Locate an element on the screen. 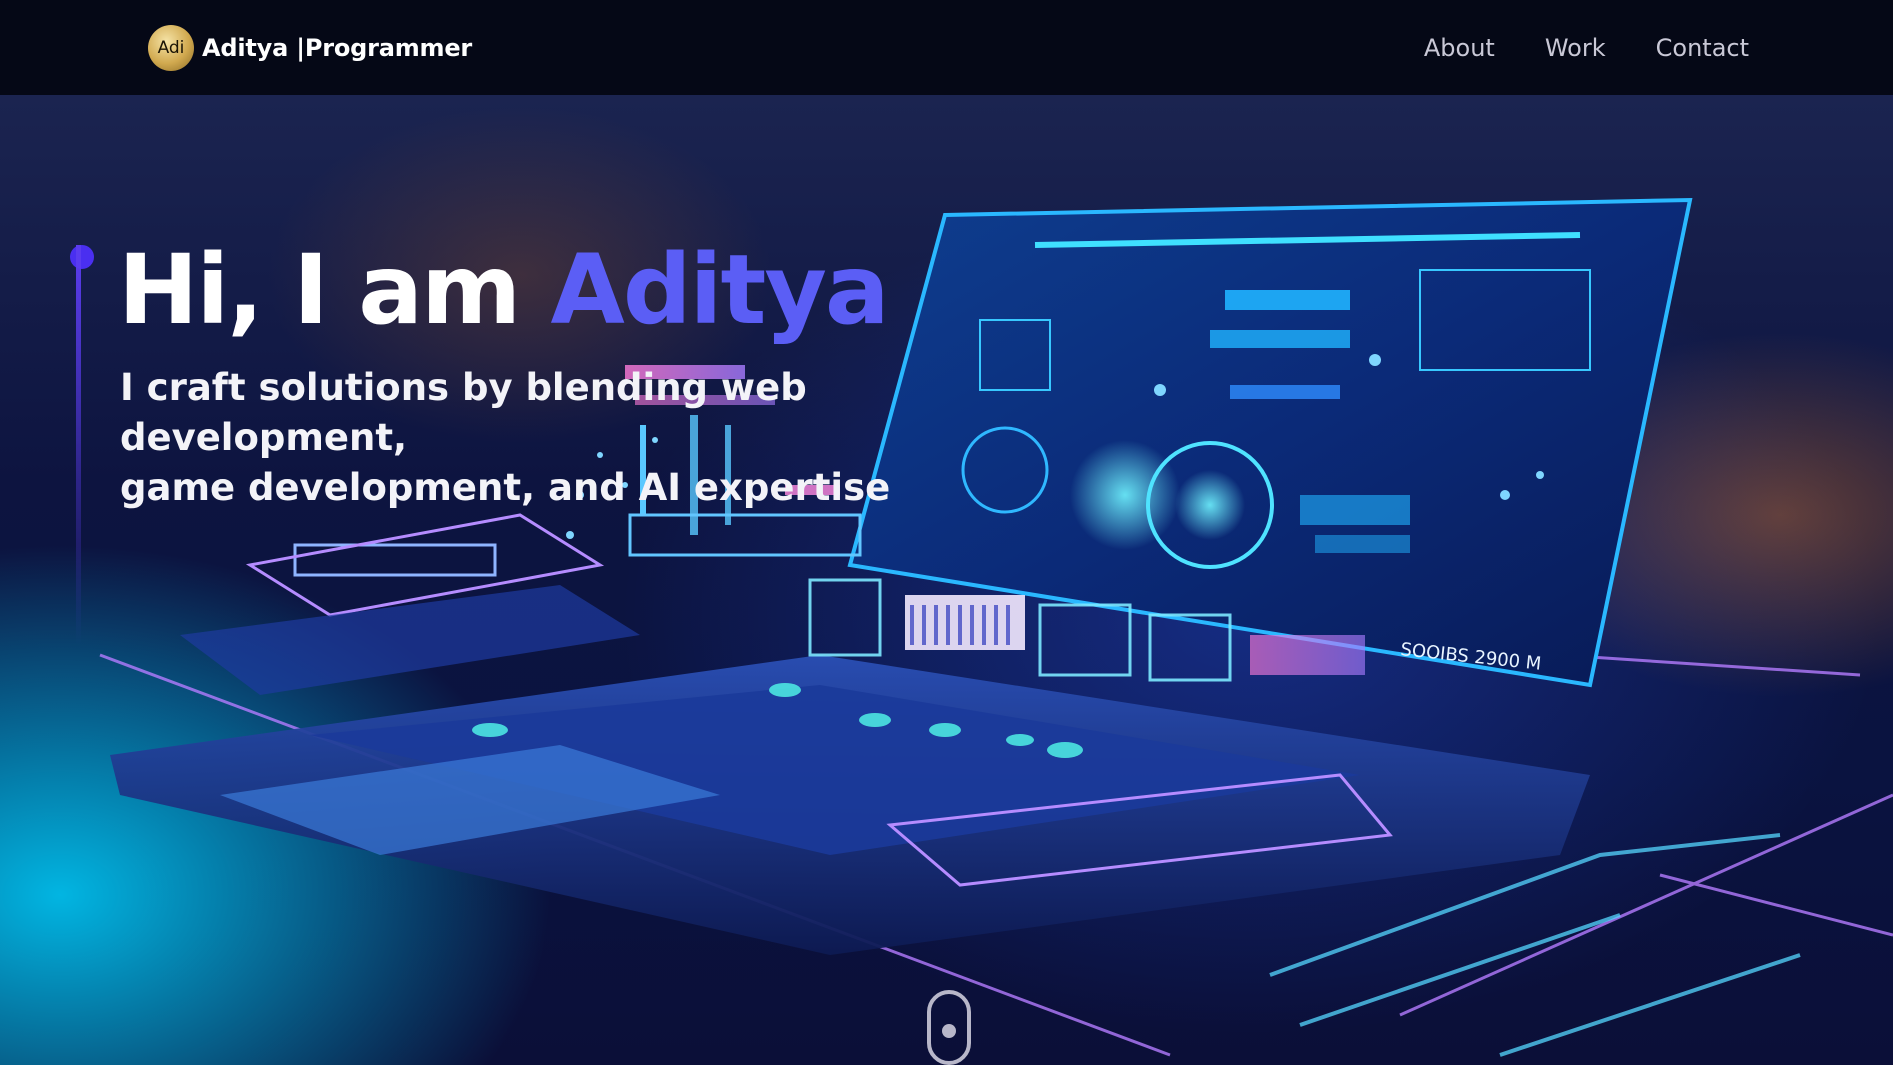  nav-links: About Work Contact is located at coordinates (1586, 48).